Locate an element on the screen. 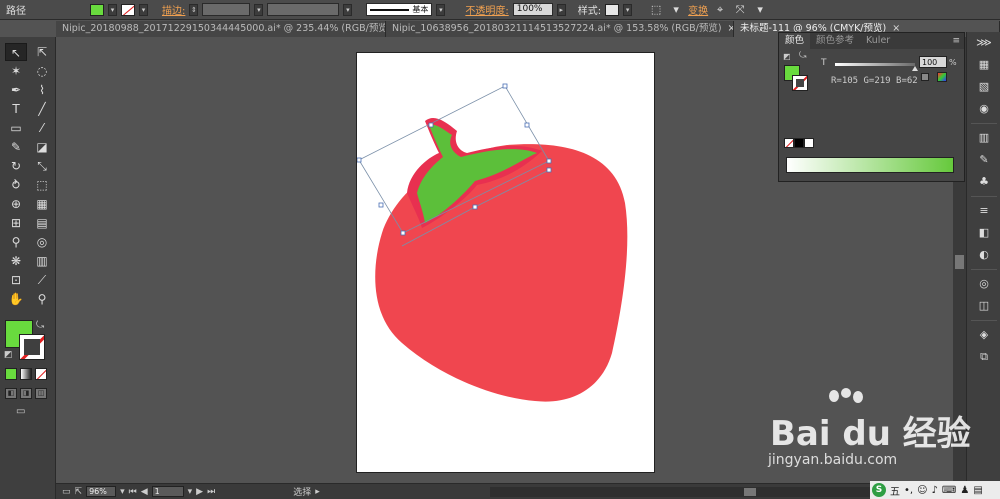 This screenshot has width=1000, height=499. layers-icon: ◈ is located at coordinates (983, 335).